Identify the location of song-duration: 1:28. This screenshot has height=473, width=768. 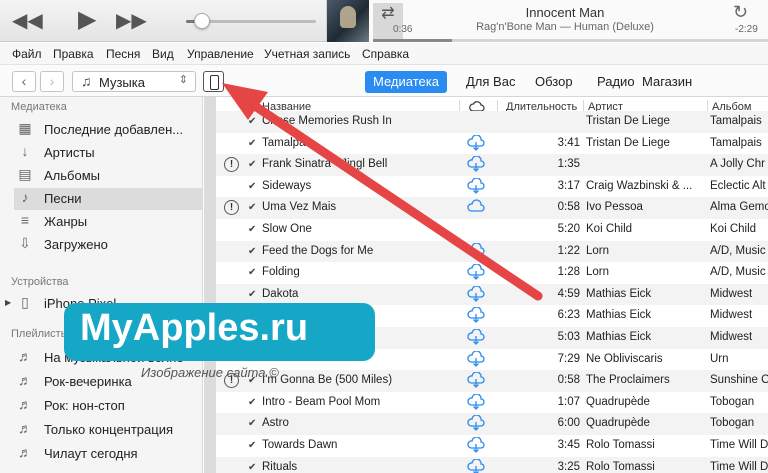
(568, 272).